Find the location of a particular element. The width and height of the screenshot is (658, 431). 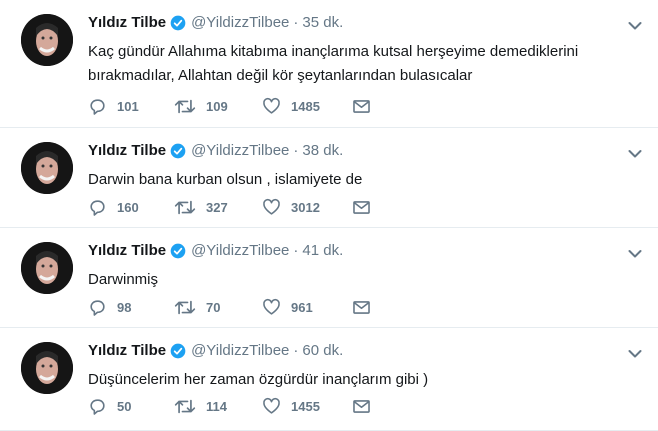

like-button: 3012 is located at coordinates (307, 207).